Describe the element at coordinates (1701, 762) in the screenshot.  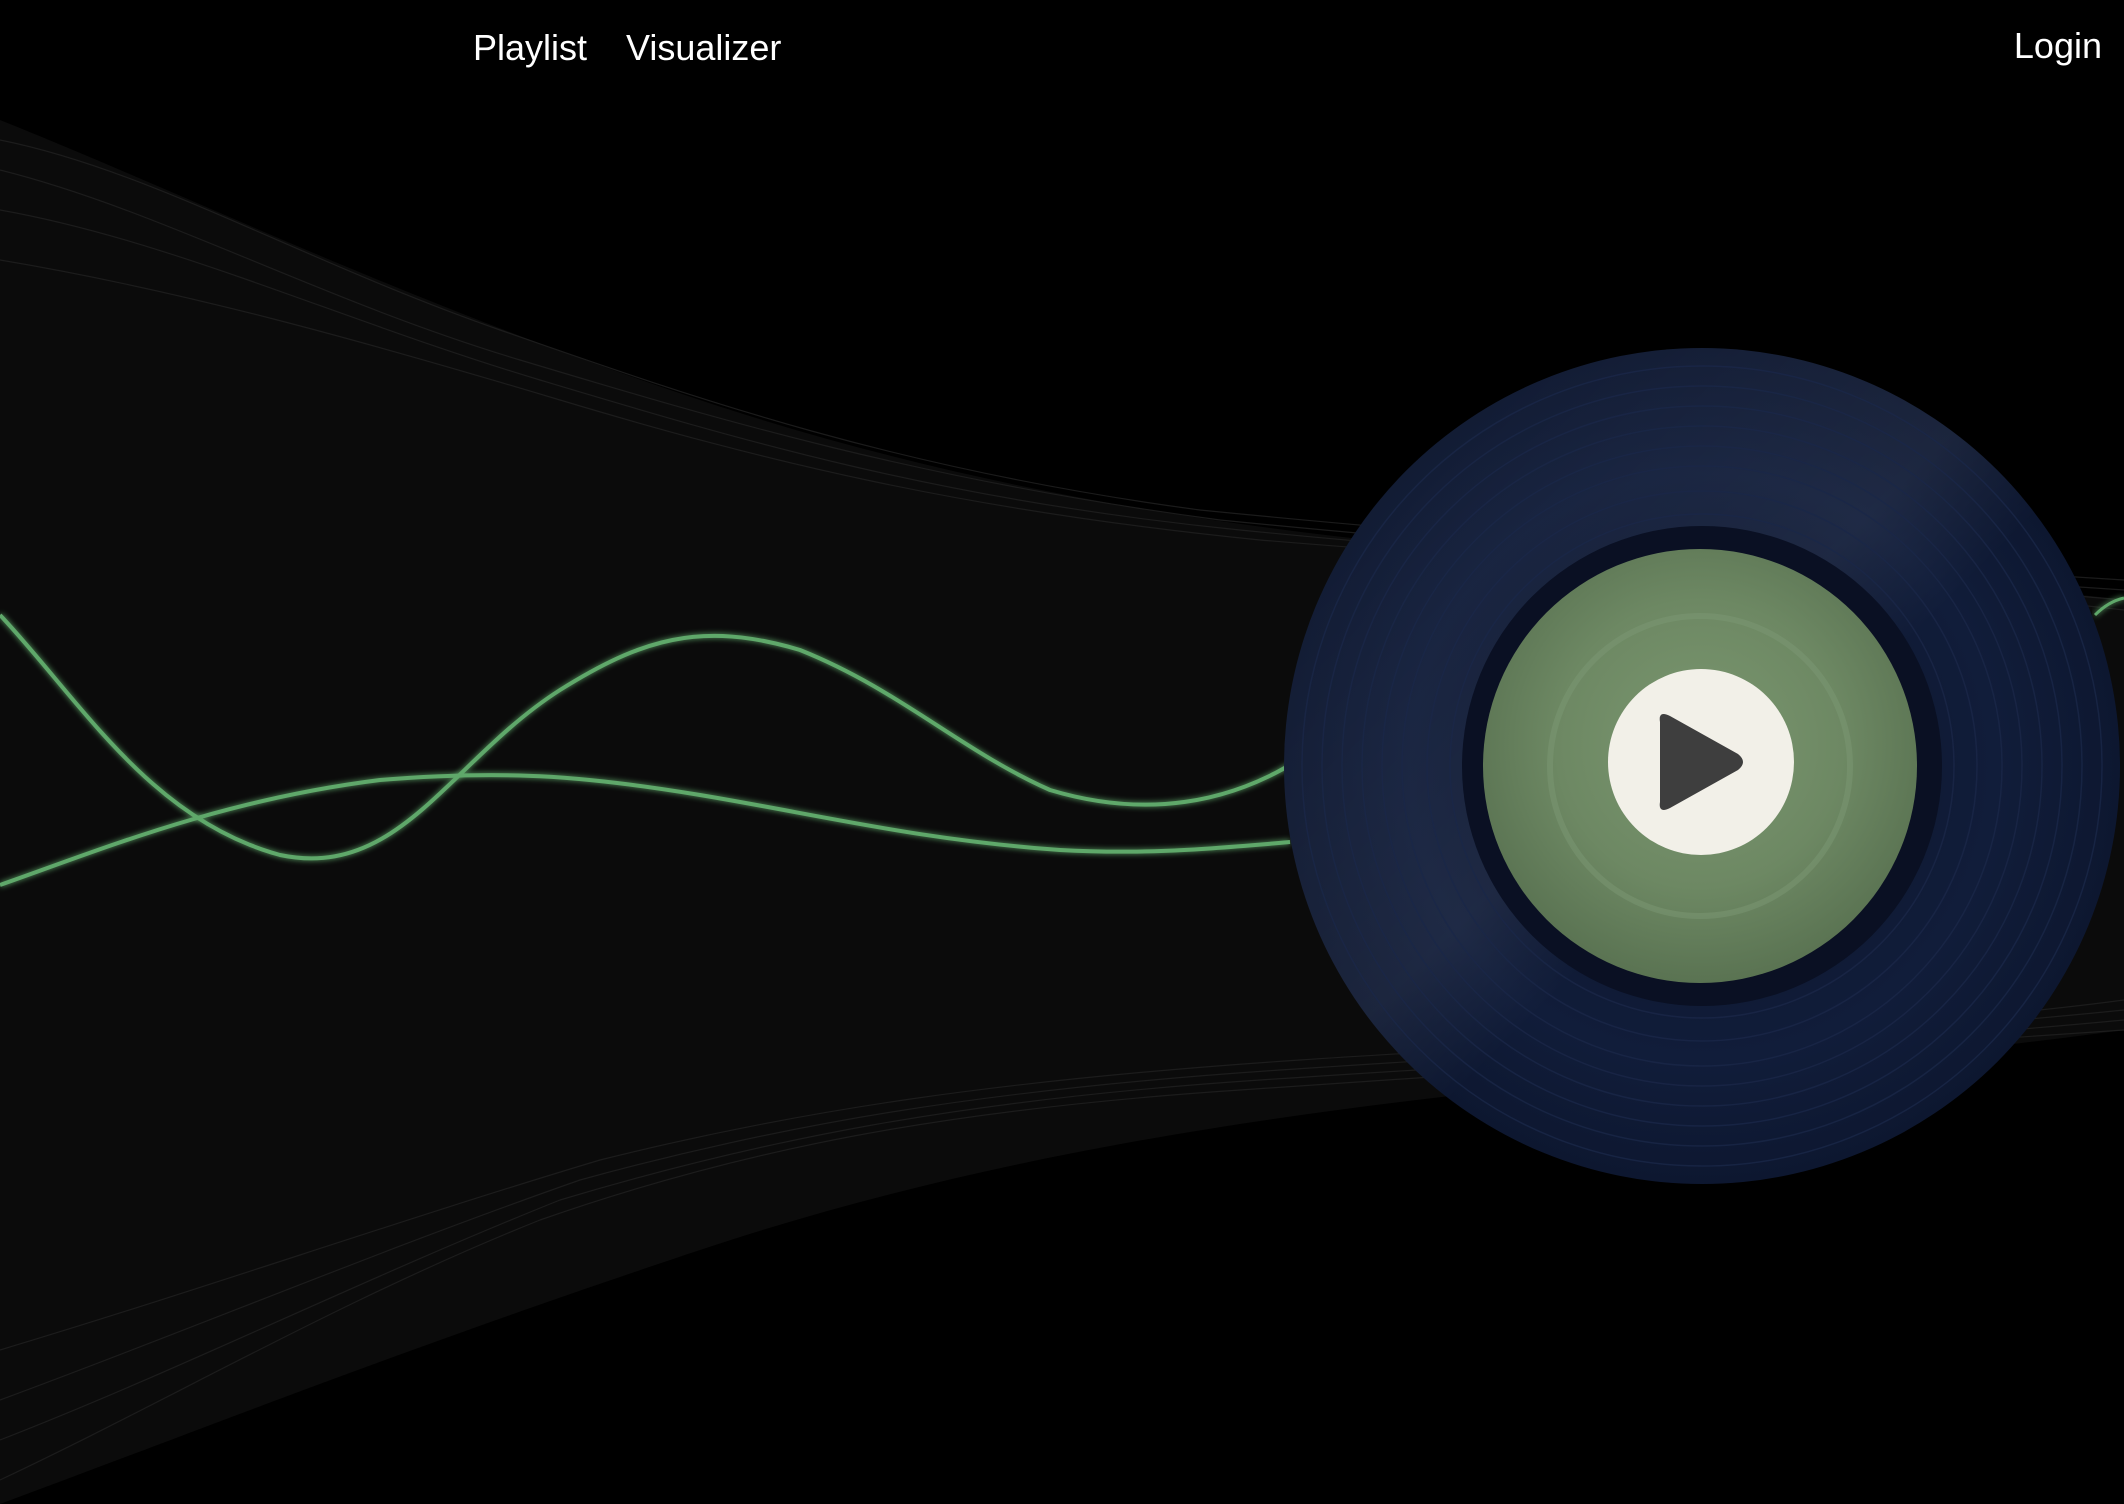
I see `play-button` at that location.